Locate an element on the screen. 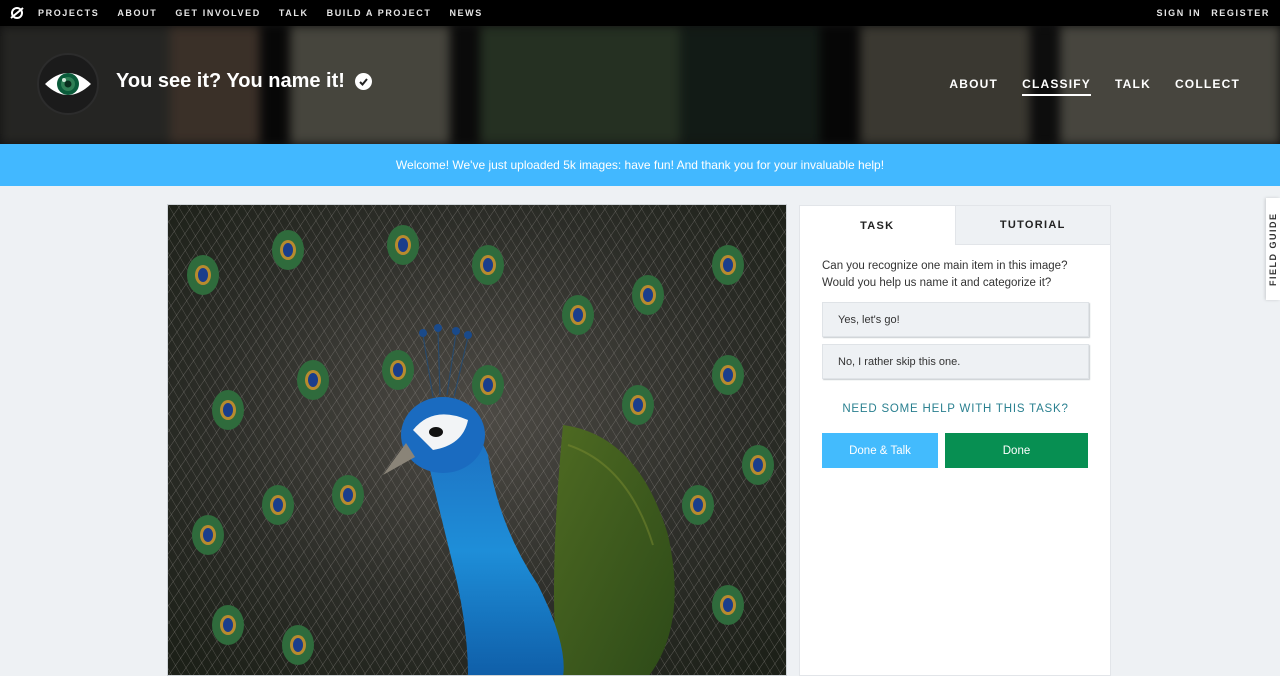  eye-icon is located at coordinates (68, 84).